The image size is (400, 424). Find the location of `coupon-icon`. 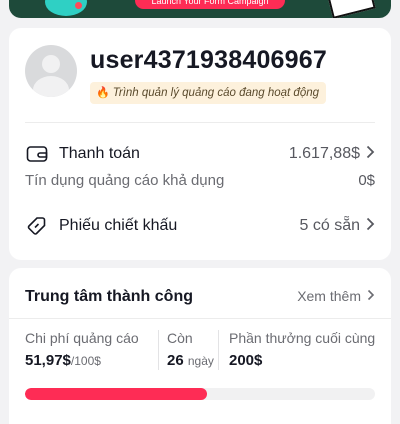

coupon-icon is located at coordinates (37, 226).